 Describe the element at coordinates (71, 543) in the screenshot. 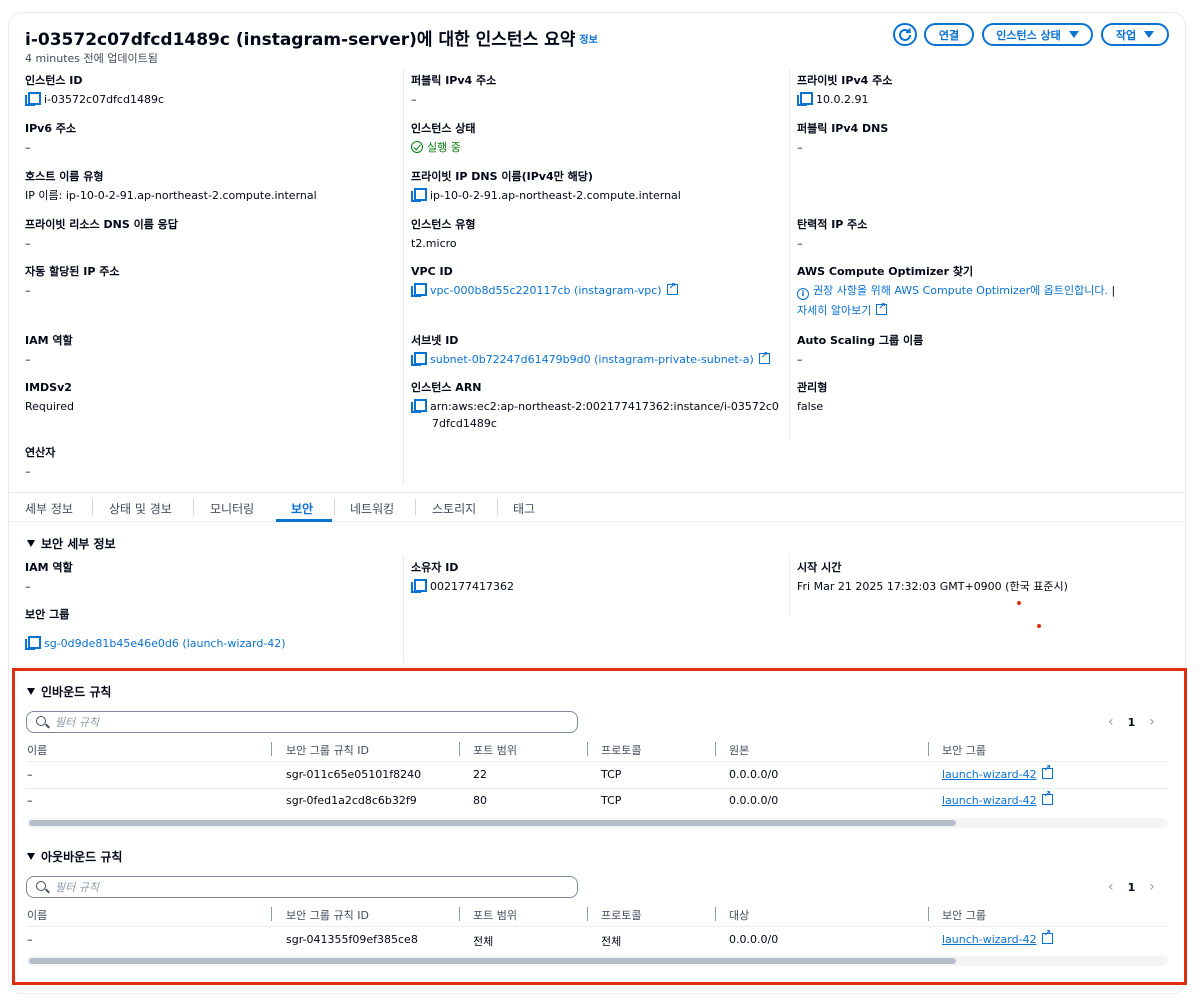

I see `security-details-header: 보안 세부 정보` at that location.